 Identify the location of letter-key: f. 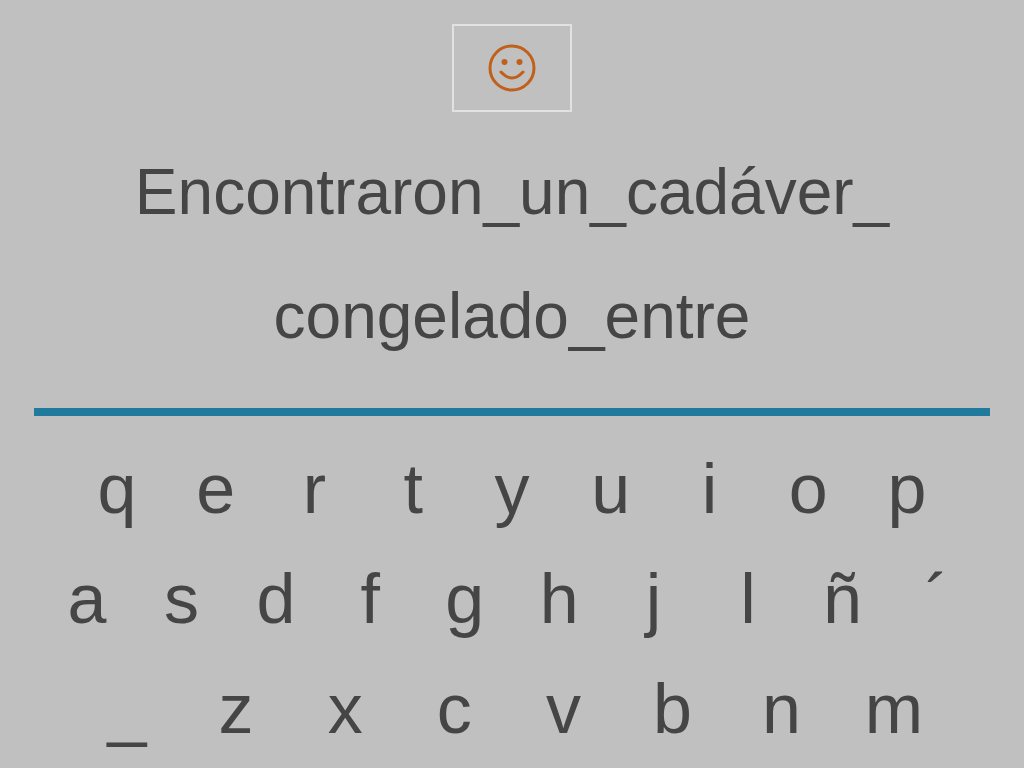
(370, 599).